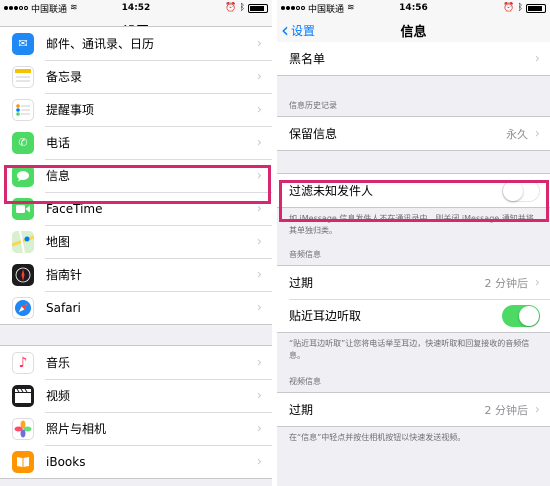  I want to click on settings-group-media: ♪ 音乐 › 视频 › 照片与相机 › iBooks ›, so click(136, 412).